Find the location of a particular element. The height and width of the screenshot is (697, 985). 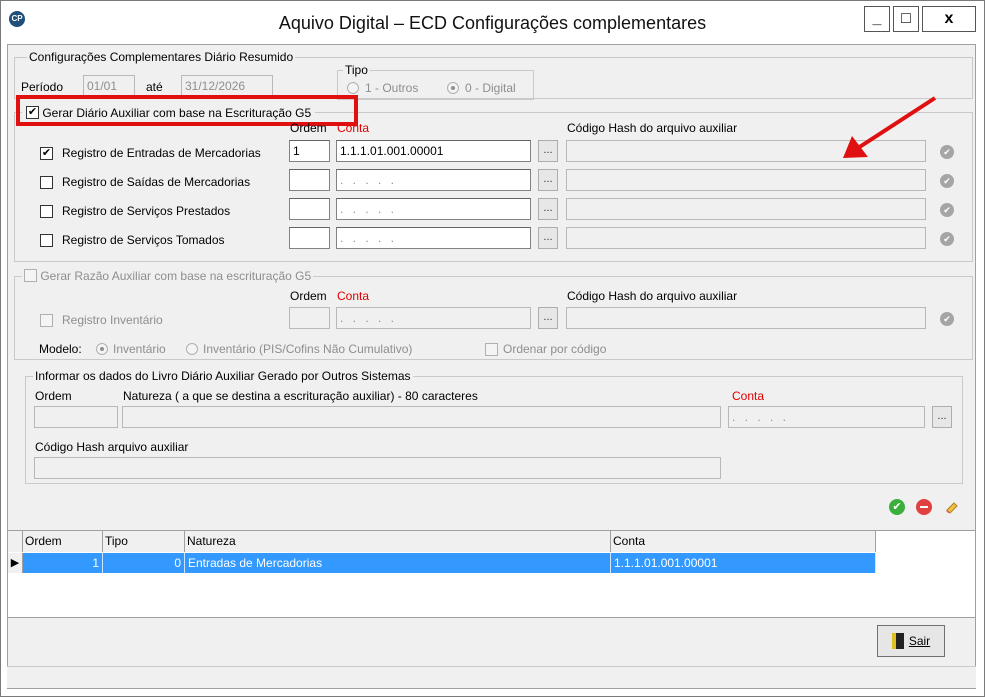

ordem-header: Ordem is located at coordinates (308, 128).